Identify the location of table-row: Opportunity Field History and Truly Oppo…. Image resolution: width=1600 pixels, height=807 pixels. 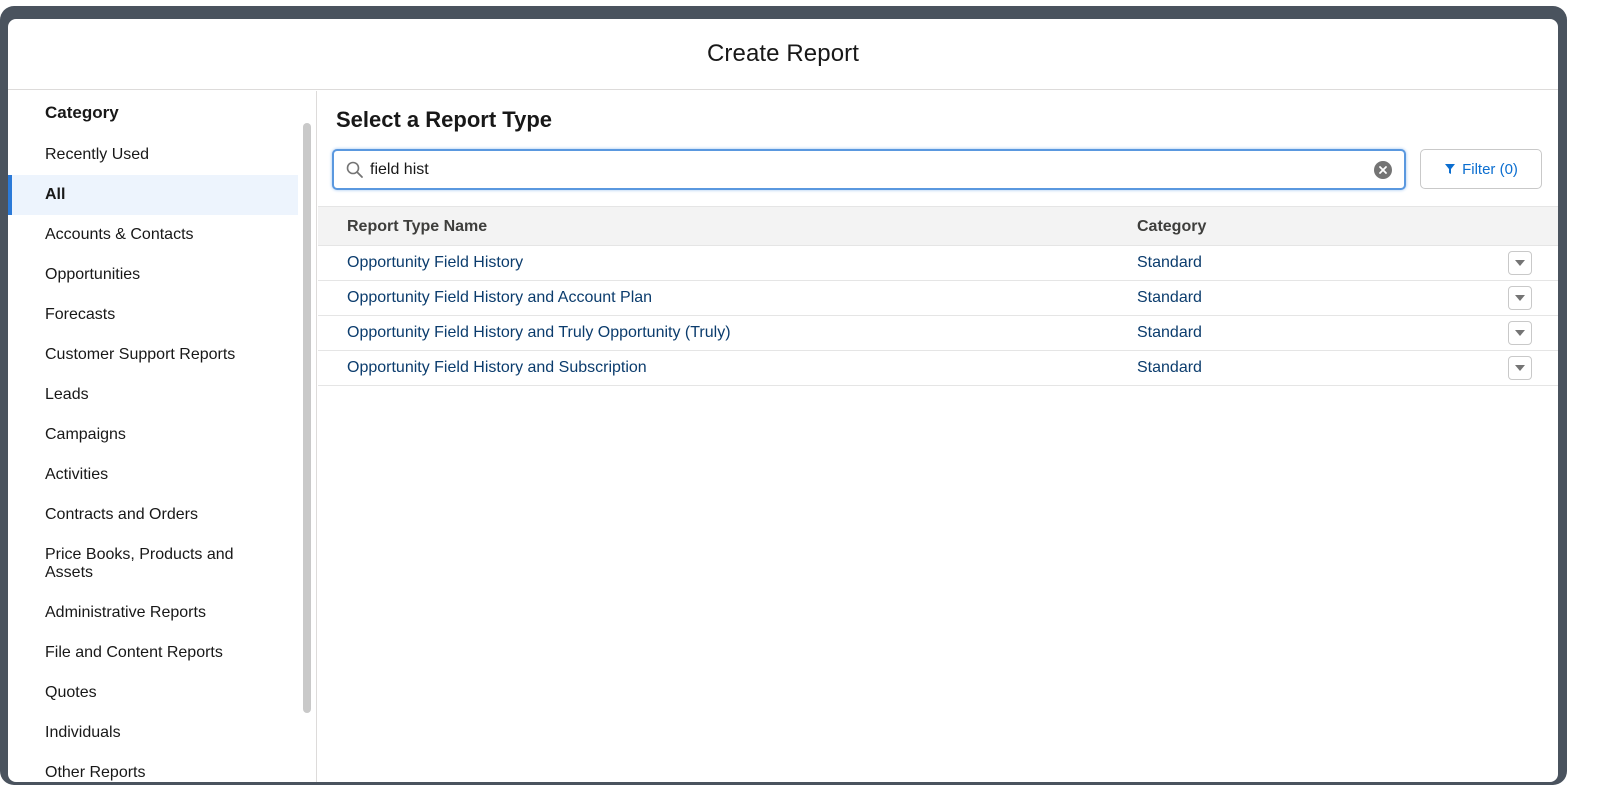
(938, 333).